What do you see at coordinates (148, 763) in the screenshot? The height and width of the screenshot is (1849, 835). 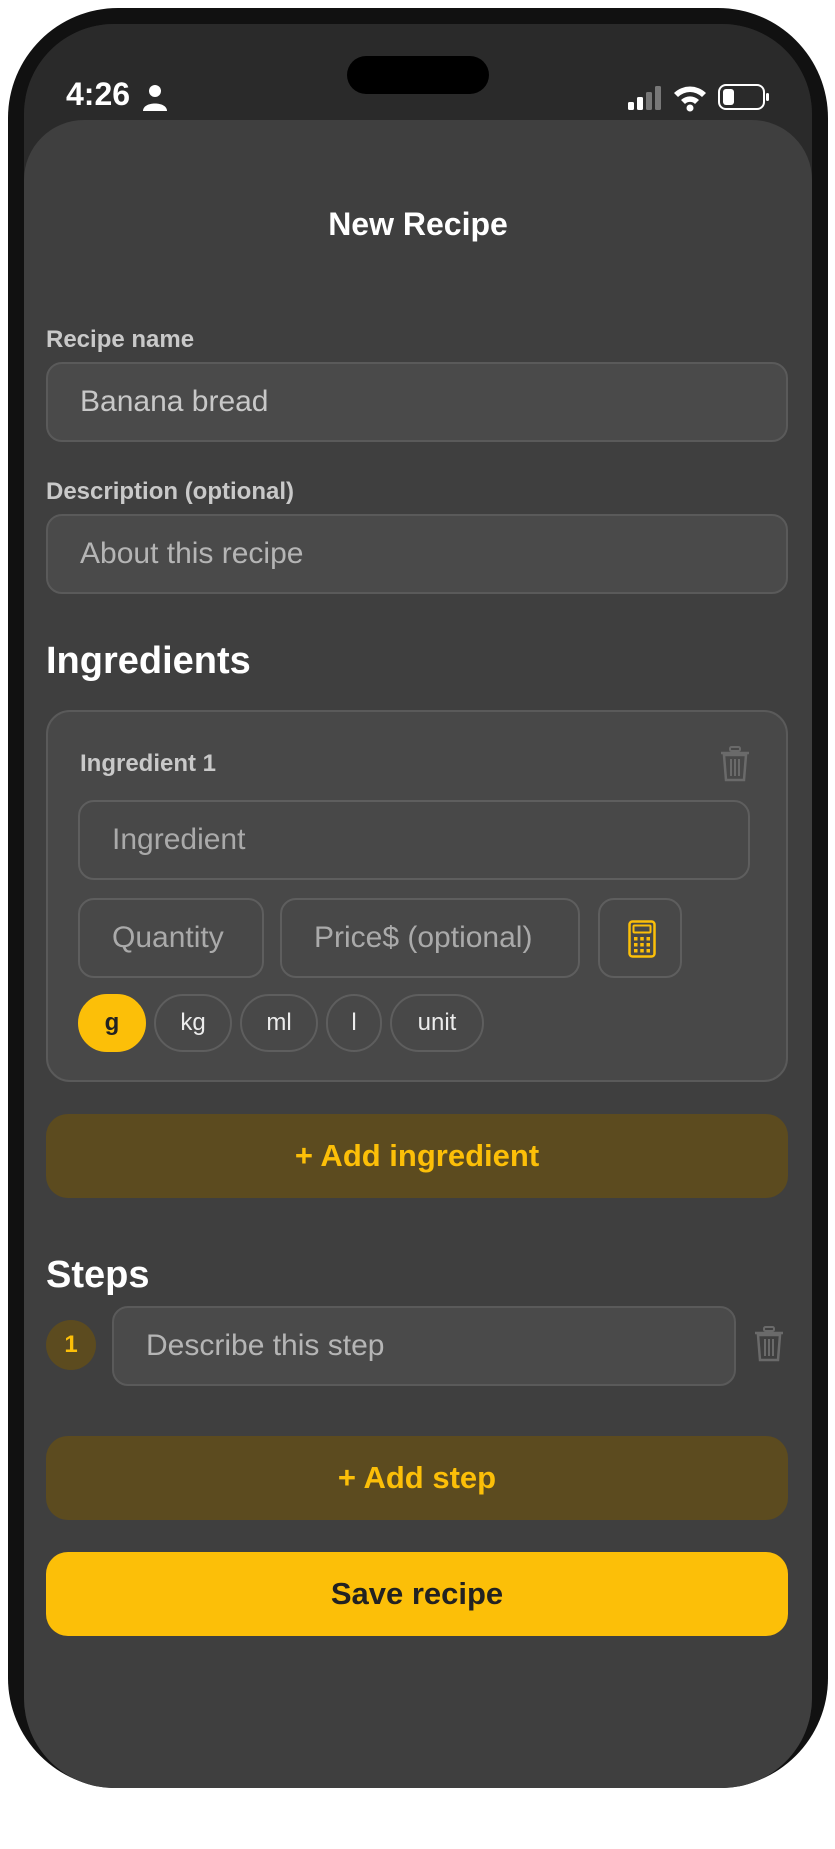 I see `ingredient-card-label: Ingredient 1` at bounding box center [148, 763].